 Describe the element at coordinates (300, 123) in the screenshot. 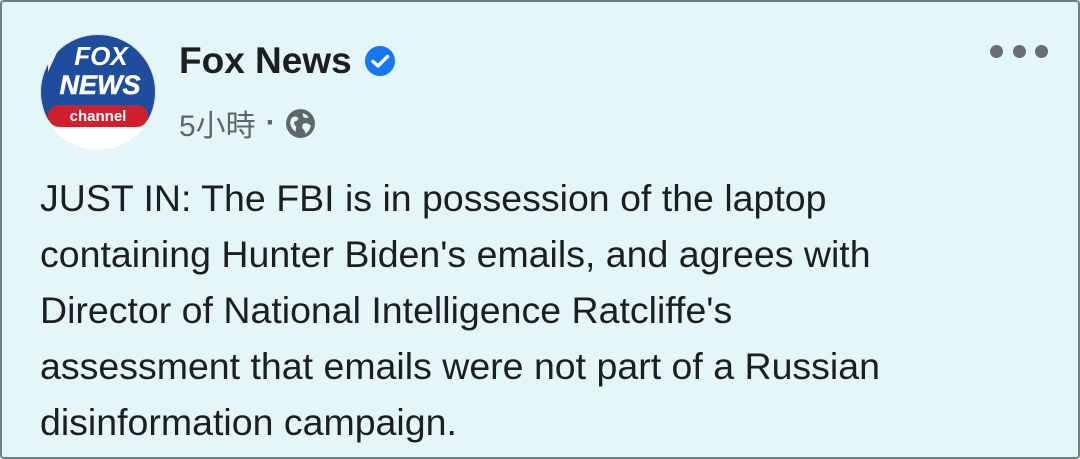

I see `globe-icon` at that location.